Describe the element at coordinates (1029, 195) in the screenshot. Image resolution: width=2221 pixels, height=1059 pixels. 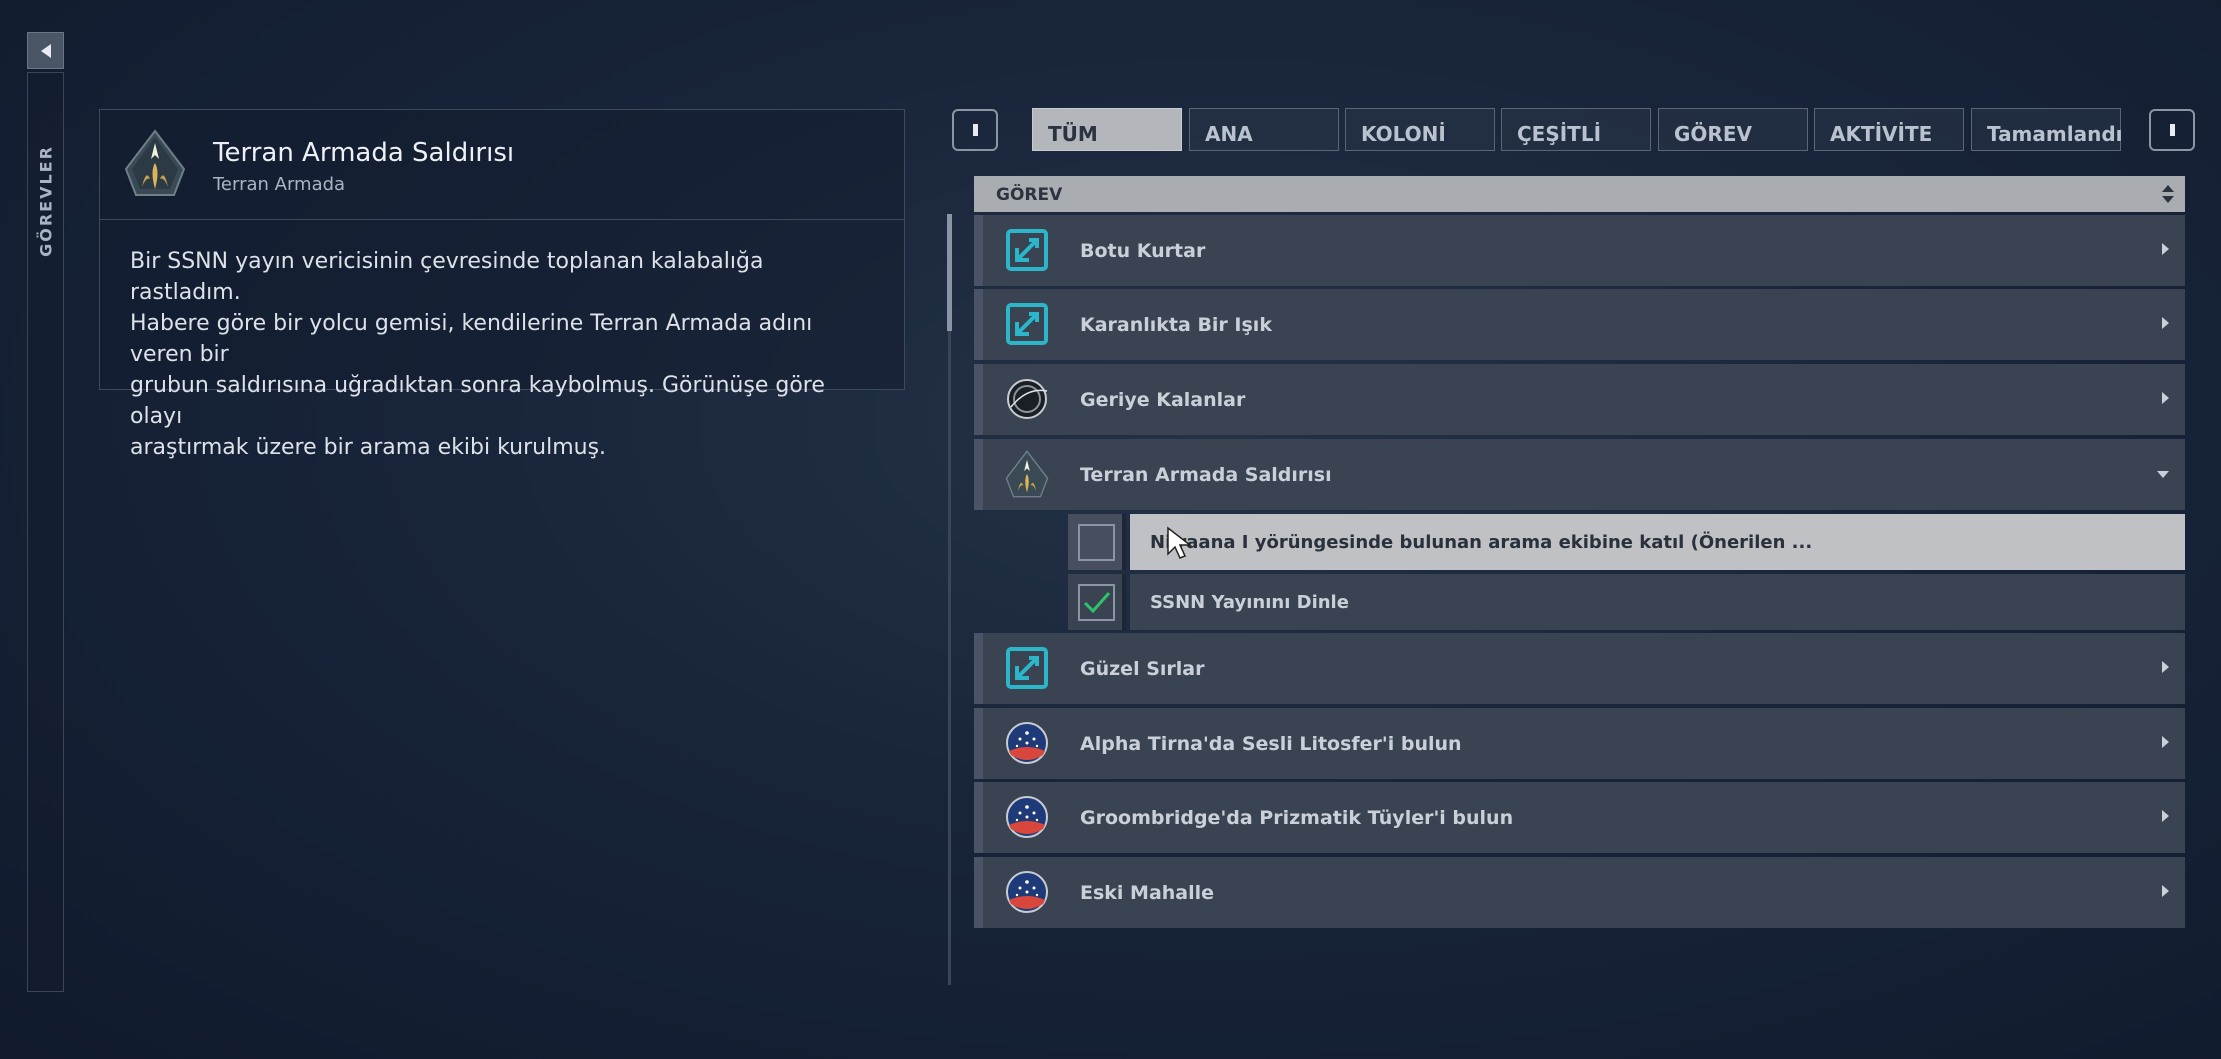
I see `sort-header-label: GÖREV` at that location.